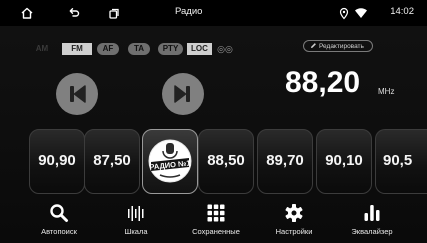 The height and width of the screenshot is (243, 427). I want to click on settings-button: Настройки, so click(294, 222).